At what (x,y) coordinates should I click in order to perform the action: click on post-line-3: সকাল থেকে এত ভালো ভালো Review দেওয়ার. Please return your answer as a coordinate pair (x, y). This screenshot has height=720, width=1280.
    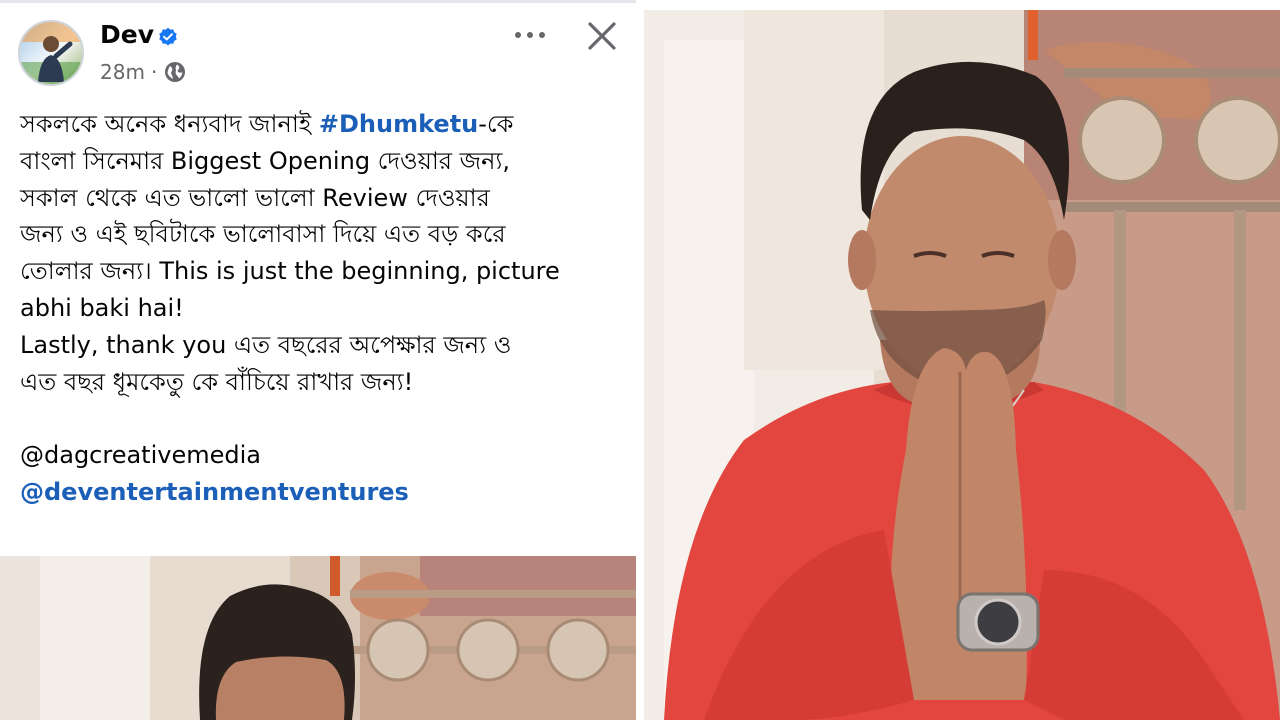
    Looking at the image, I should click on (255, 197).